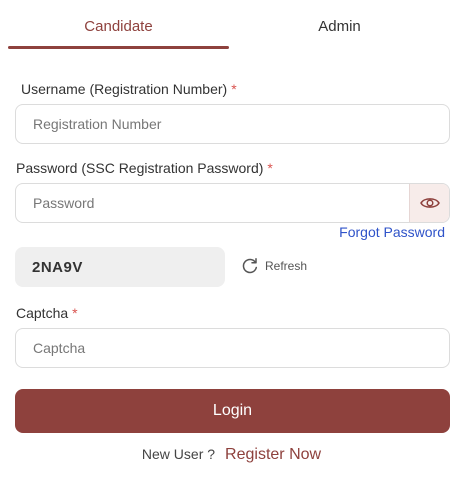  What do you see at coordinates (286, 266) in the screenshot?
I see `refresh-label: Refresh` at bounding box center [286, 266].